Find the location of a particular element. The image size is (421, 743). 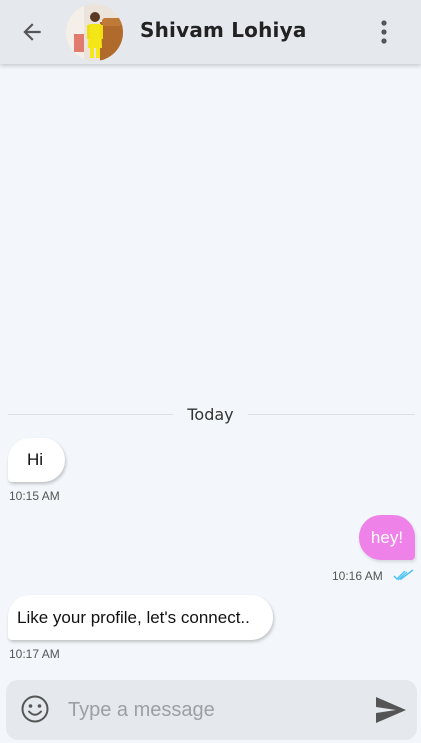

message-text: hey! is located at coordinates (387, 537).